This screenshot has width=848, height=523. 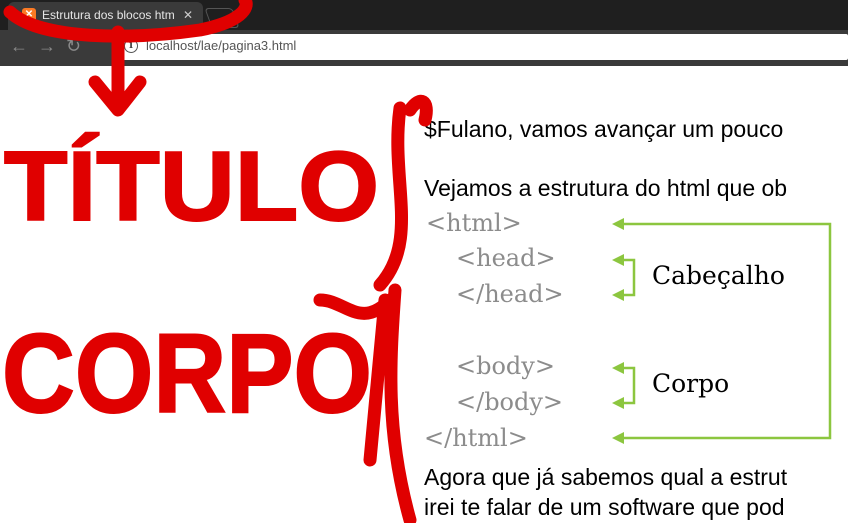 What do you see at coordinates (628, 277) in the screenshot?
I see `head-bracket-line` at bounding box center [628, 277].